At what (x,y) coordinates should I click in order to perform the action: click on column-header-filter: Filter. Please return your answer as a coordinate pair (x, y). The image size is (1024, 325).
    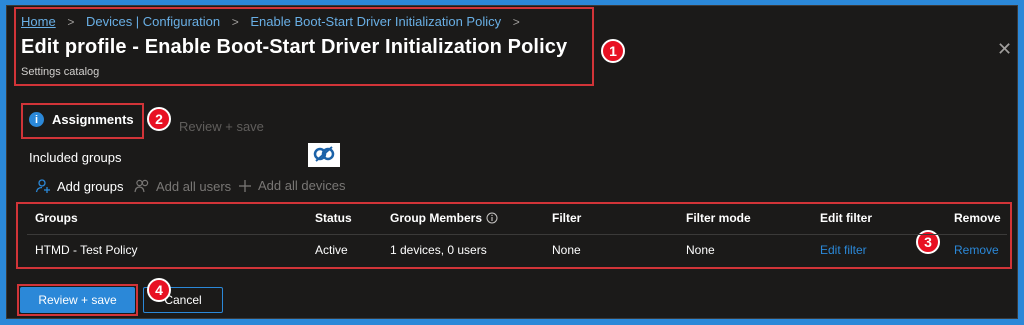
    Looking at the image, I should click on (566, 218).